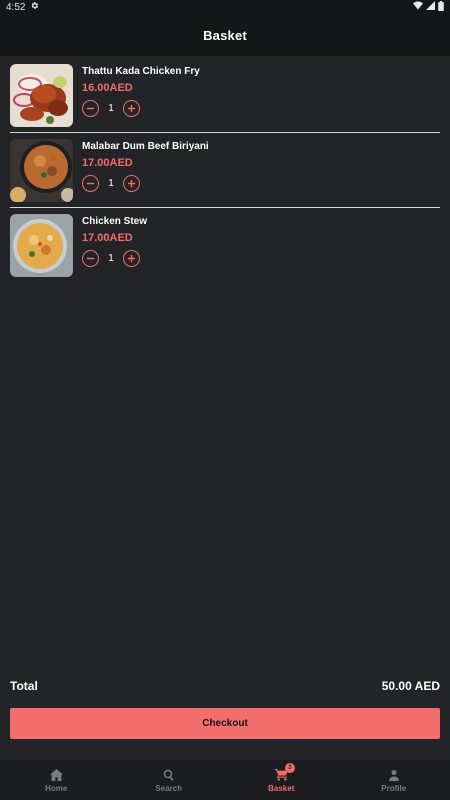 This screenshot has width=450, height=800. I want to click on cart-icon: 3, so click(284, 772).